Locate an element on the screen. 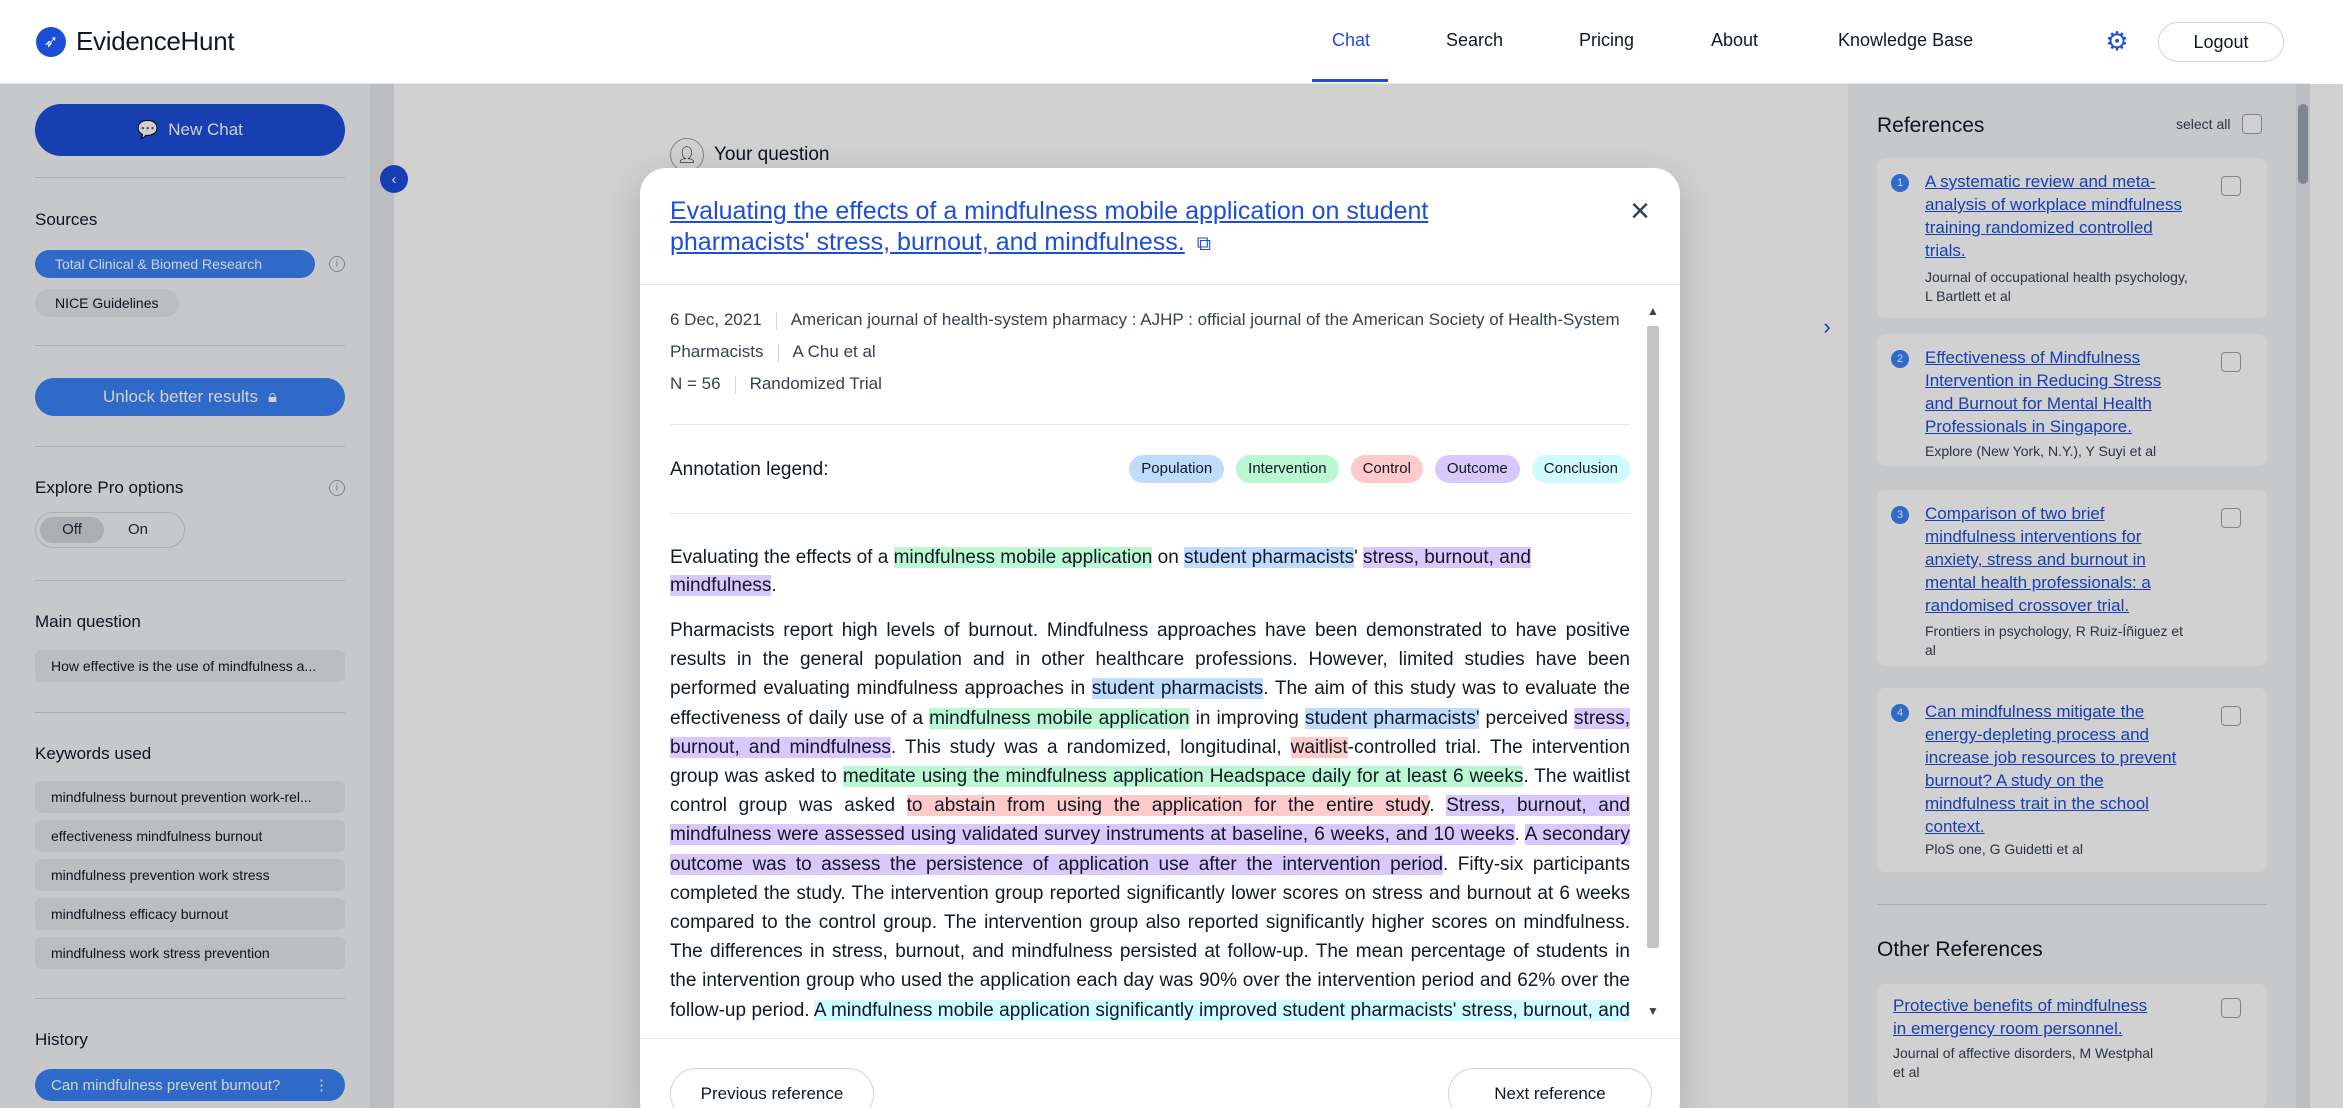 The height and width of the screenshot is (1108, 2343). authors: A Chu et al is located at coordinates (834, 351).